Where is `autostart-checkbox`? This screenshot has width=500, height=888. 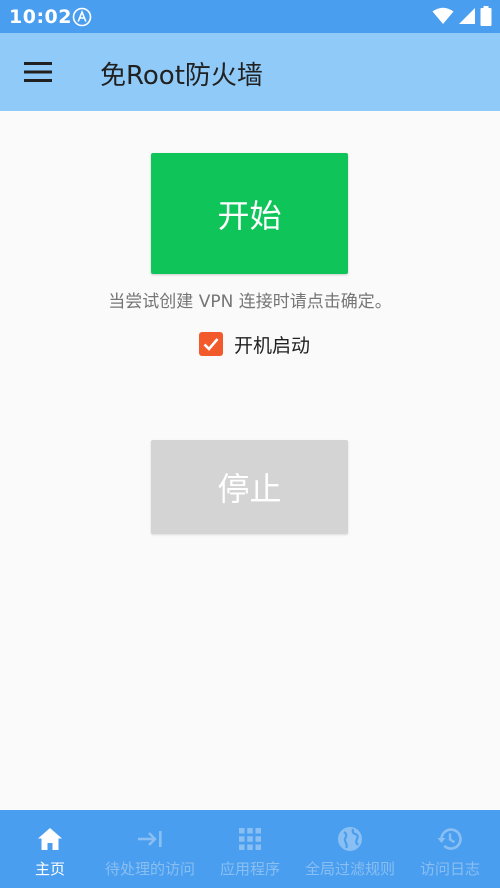 autostart-checkbox is located at coordinates (211, 344).